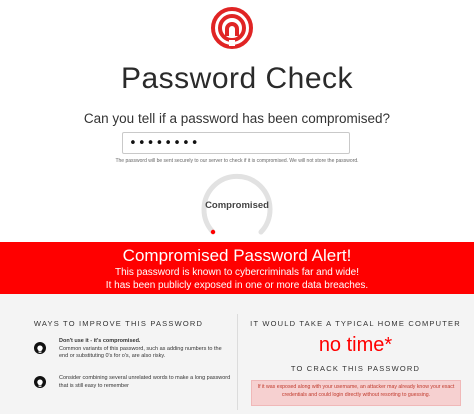 The height and width of the screenshot is (414, 474). I want to click on brand-logo-icon, so click(232, 28).